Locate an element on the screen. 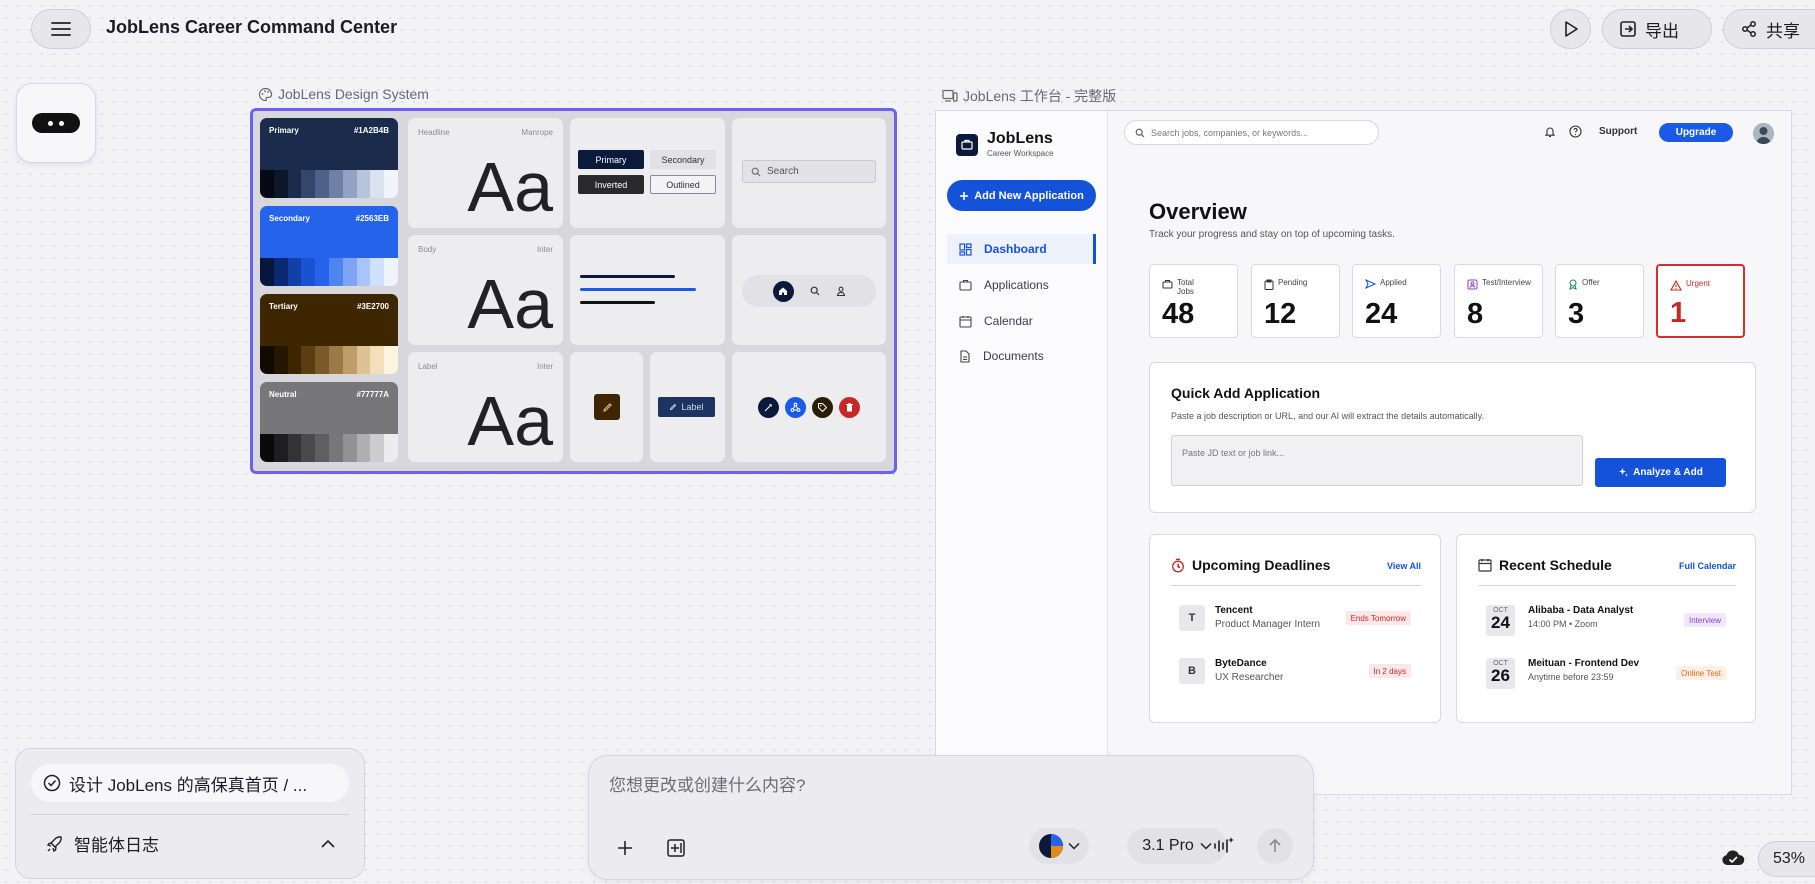 Image resolution: width=1815 pixels, height=884 pixels. secondary-button-sample: Secondary is located at coordinates (683, 159).